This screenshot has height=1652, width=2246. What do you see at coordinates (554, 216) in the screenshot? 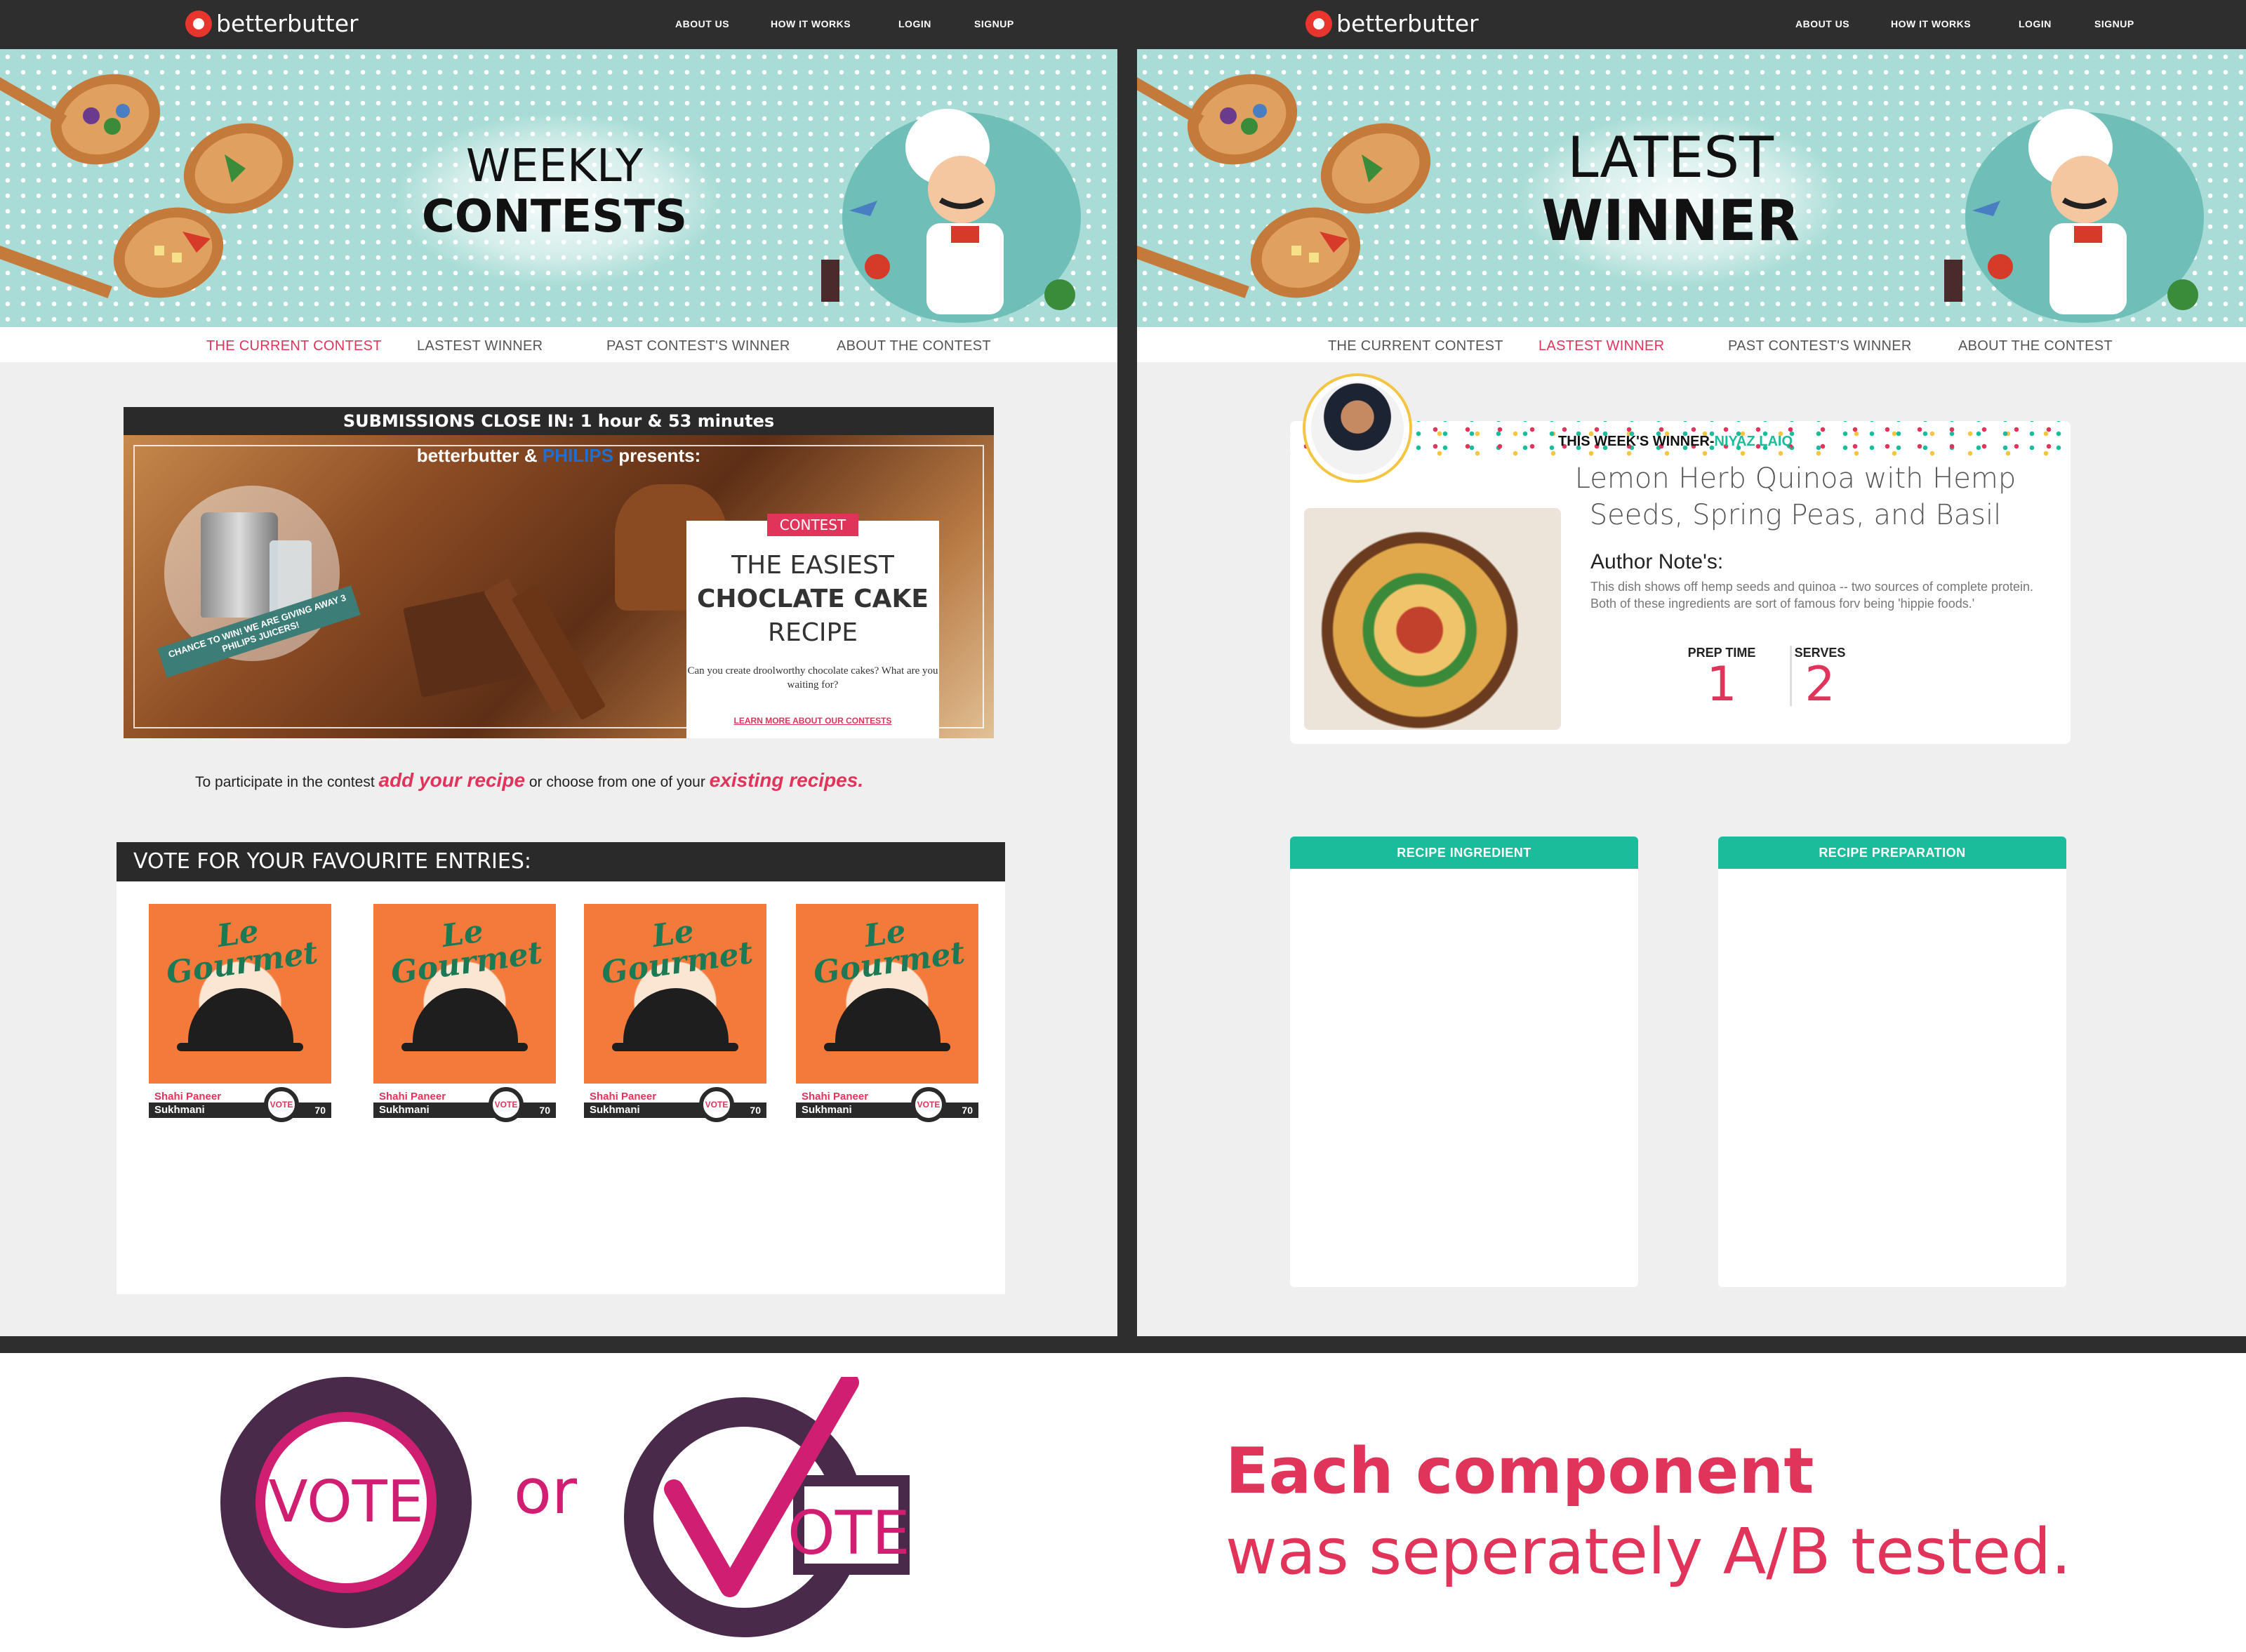
I see `hero-title-line2: CONTESTS` at bounding box center [554, 216].